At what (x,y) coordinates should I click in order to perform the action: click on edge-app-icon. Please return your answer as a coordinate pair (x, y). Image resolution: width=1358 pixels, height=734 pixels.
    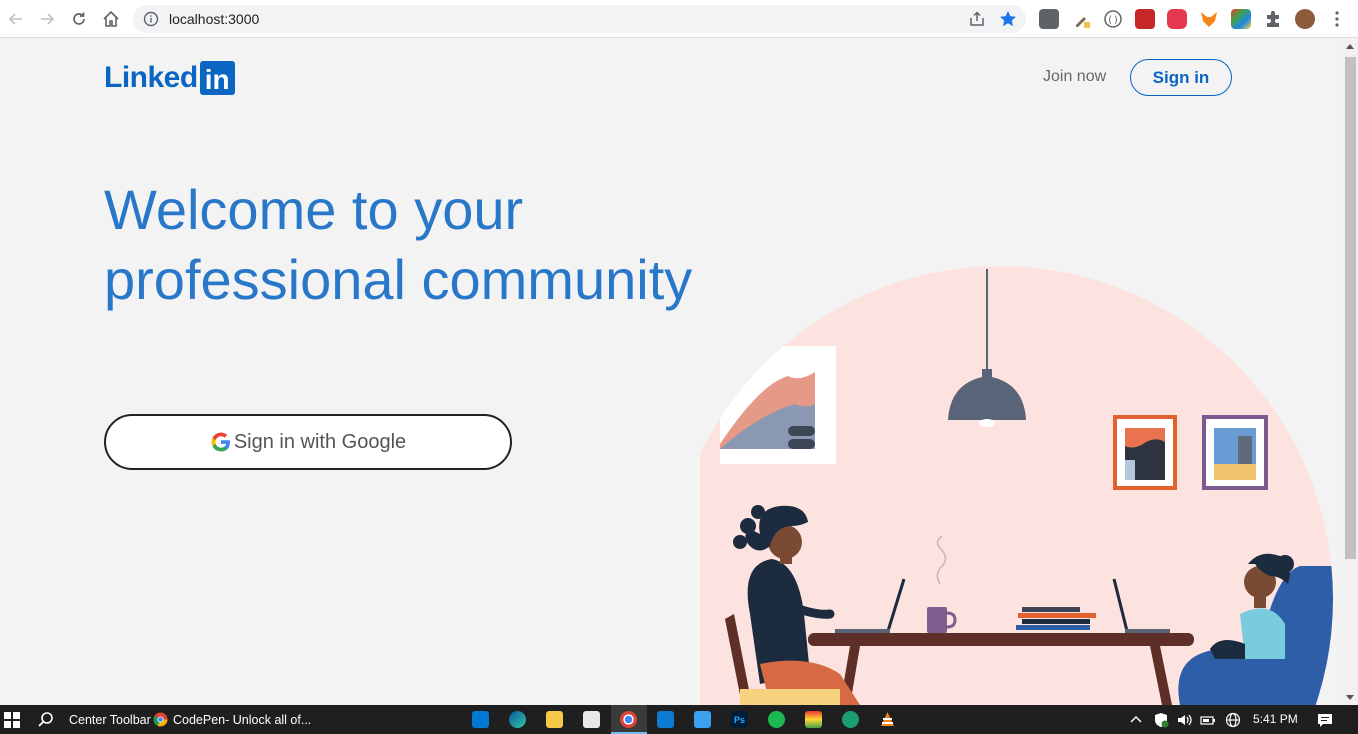
    Looking at the image, I should click on (517, 719).